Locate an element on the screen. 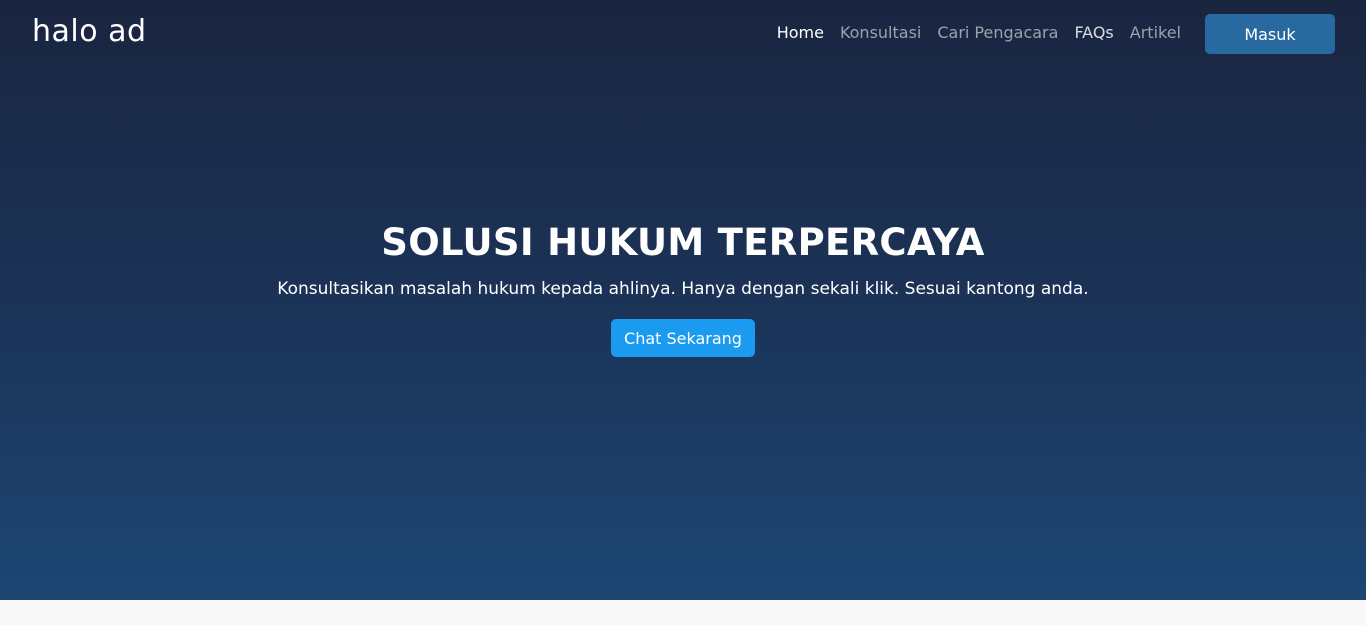 The width and height of the screenshot is (1366, 625). nav-link-faqs: FAQs is located at coordinates (1093, 33).